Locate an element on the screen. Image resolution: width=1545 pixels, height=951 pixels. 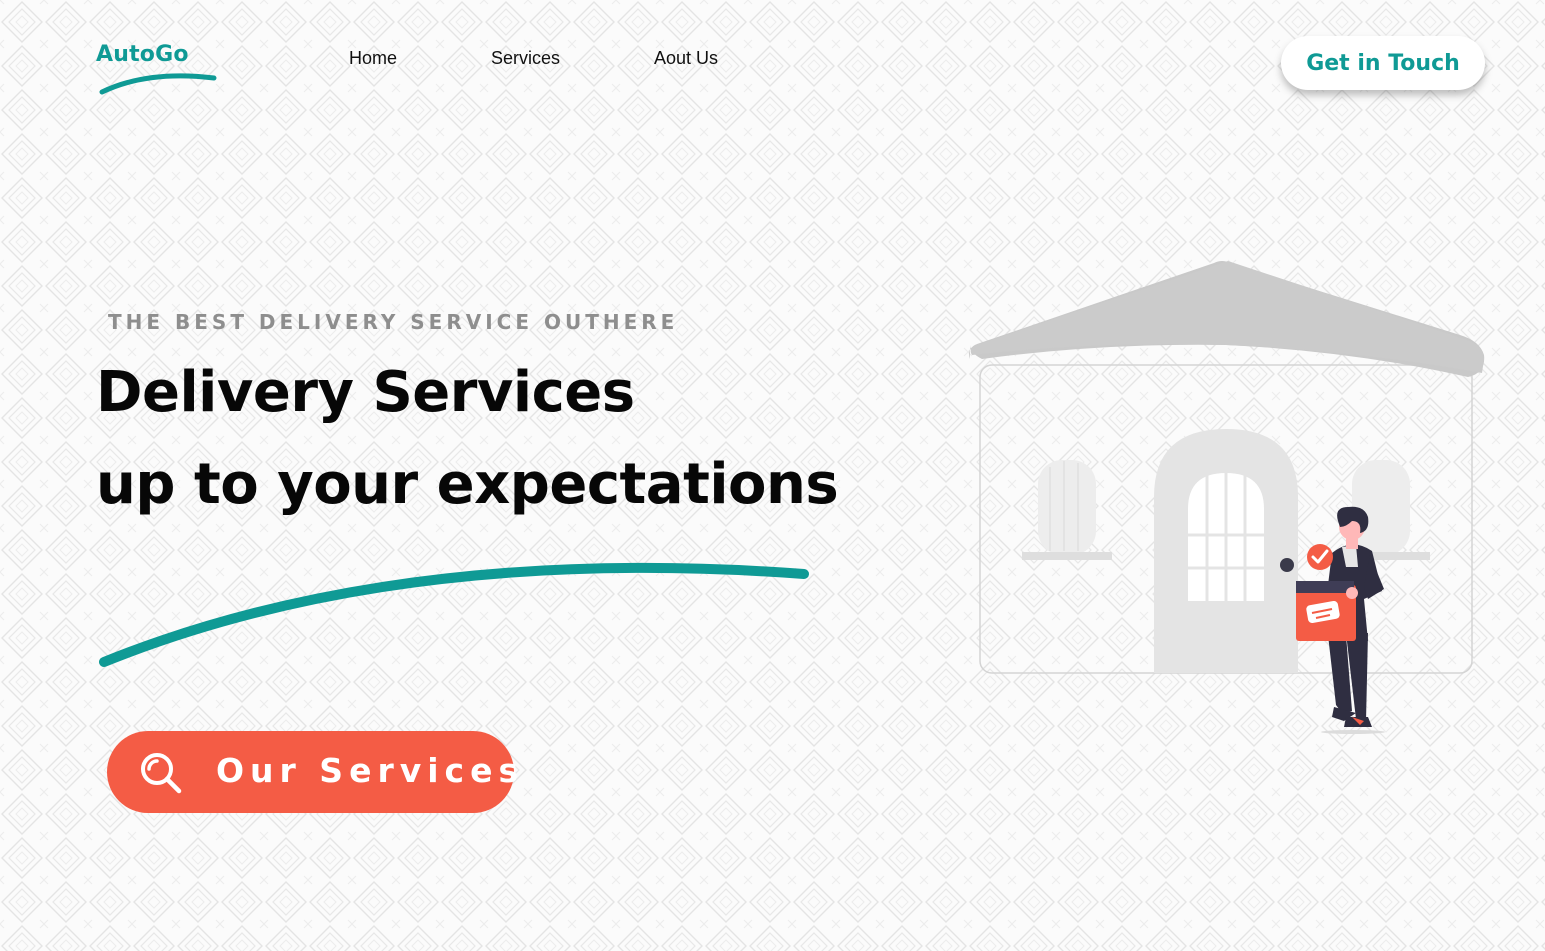
nav-services: Services is located at coordinates (525, 58).